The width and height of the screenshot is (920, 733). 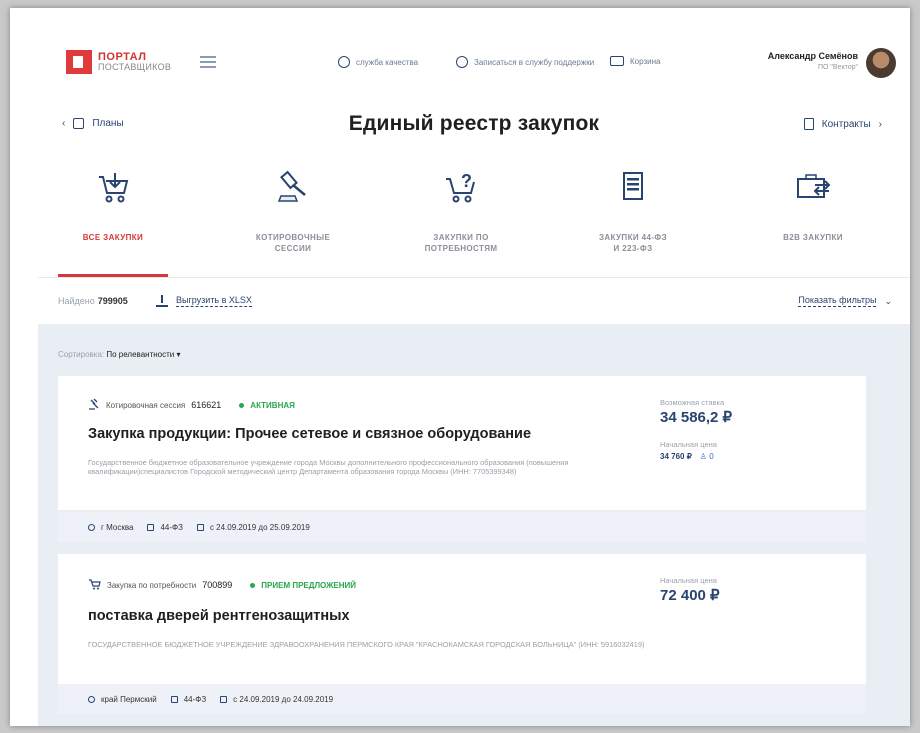 I want to click on portal-logo: ПОРТАЛ ПОСТАВЩИКОВ, so click(x=118, y=62).